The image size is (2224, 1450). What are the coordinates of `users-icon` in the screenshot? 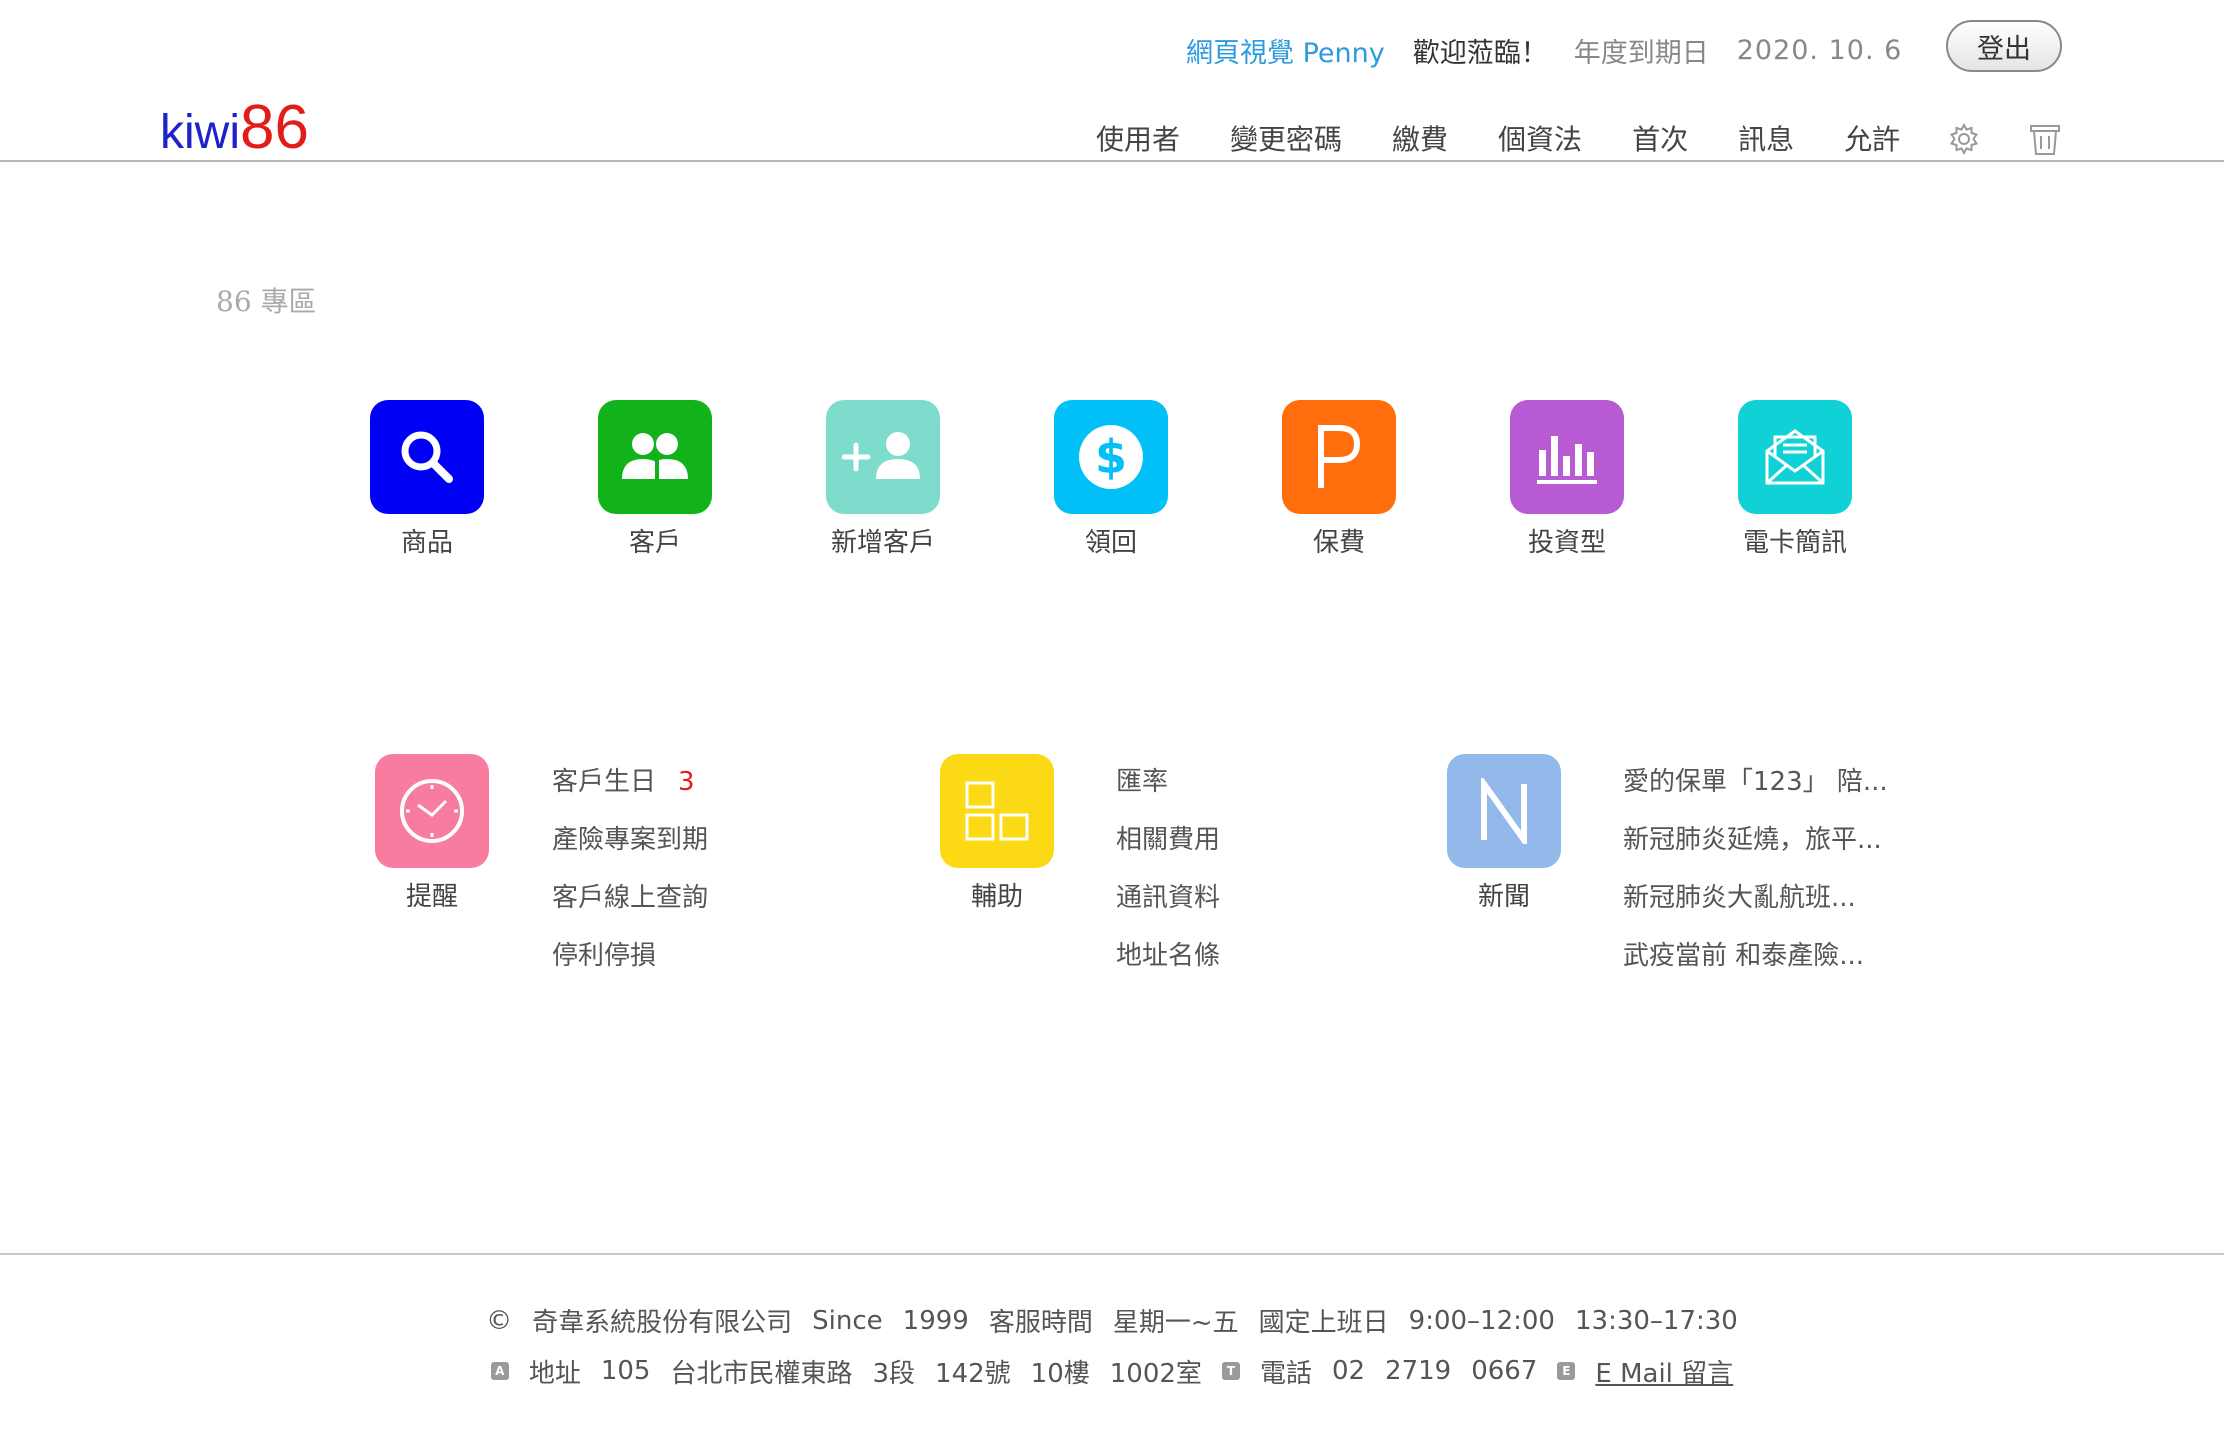 It's located at (655, 456).